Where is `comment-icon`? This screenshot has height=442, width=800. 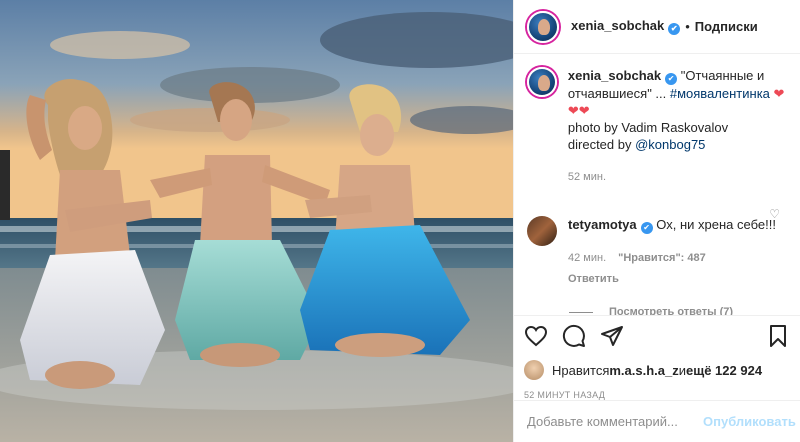 comment-icon is located at coordinates (574, 336).